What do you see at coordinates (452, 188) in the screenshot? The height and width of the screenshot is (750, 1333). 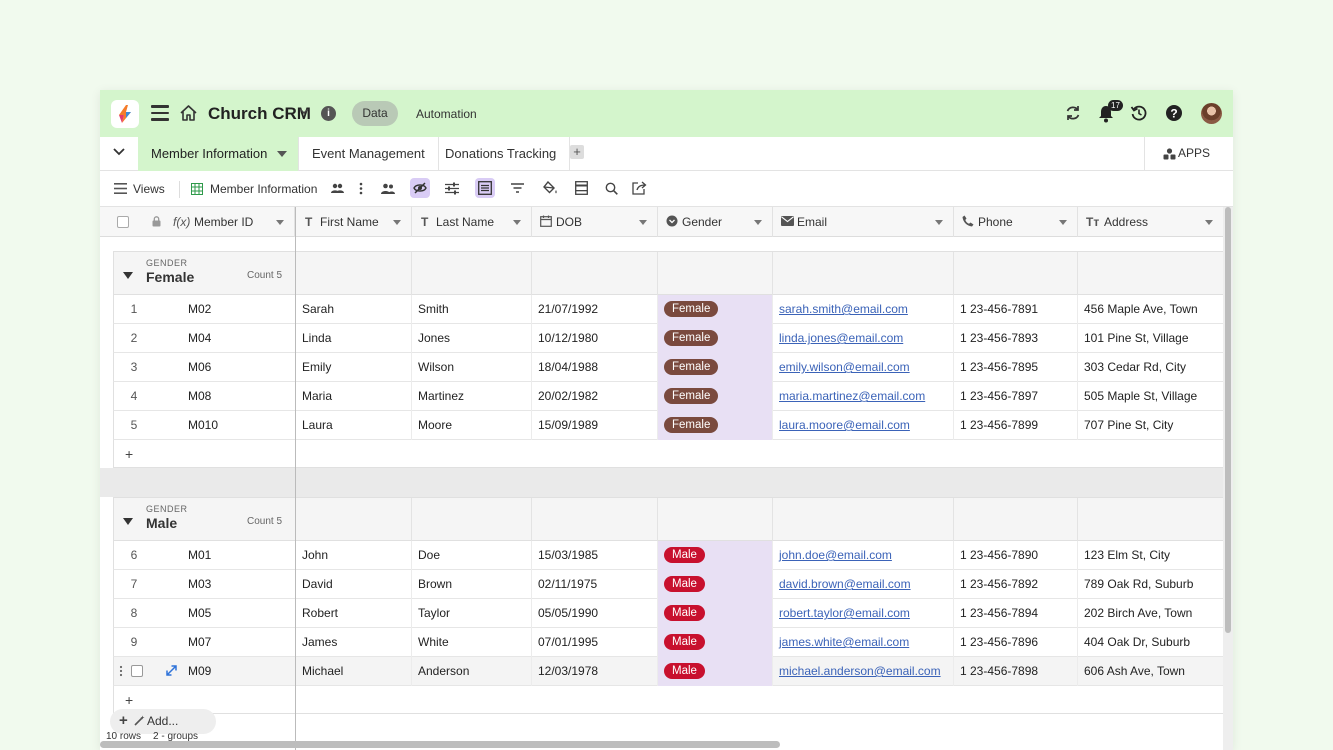 I see `settings-sliders-icon` at bounding box center [452, 188].